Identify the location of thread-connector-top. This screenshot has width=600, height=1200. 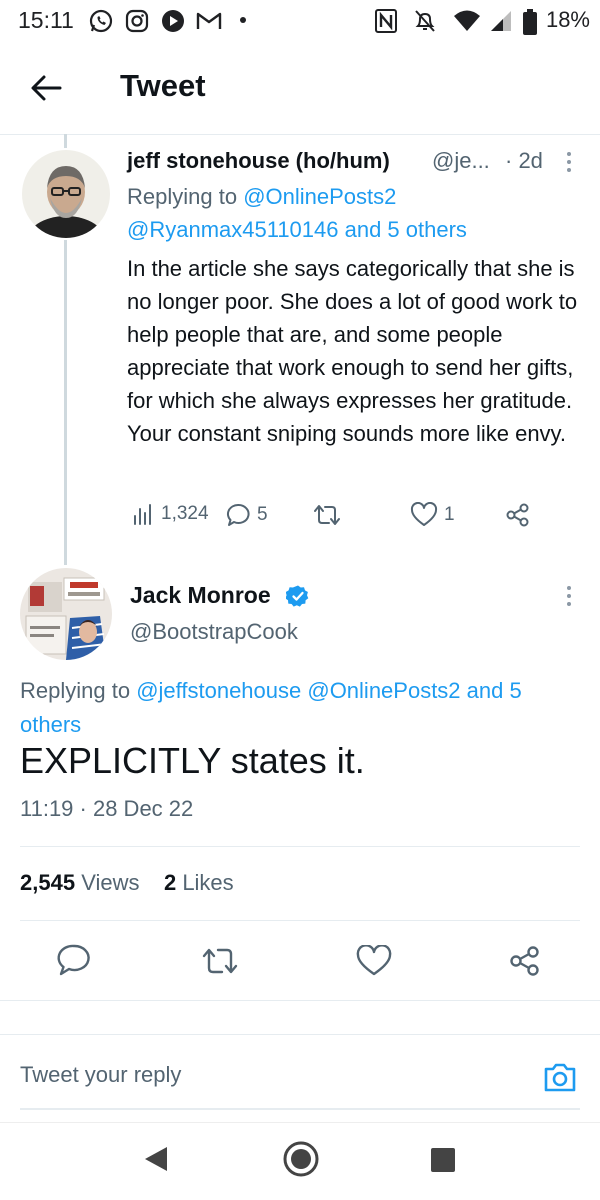
(65, 141).